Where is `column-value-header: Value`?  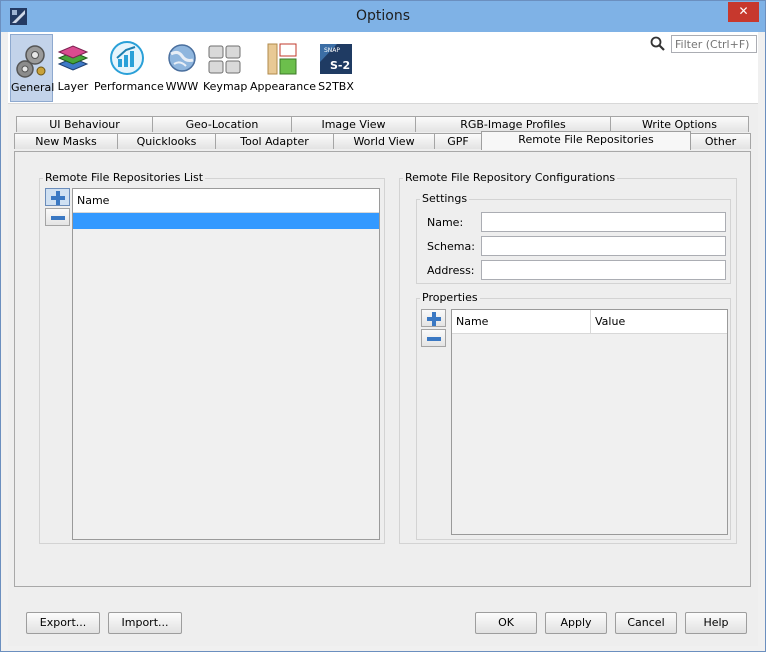
column-value-header: Value is located at coordinates (658, 322).